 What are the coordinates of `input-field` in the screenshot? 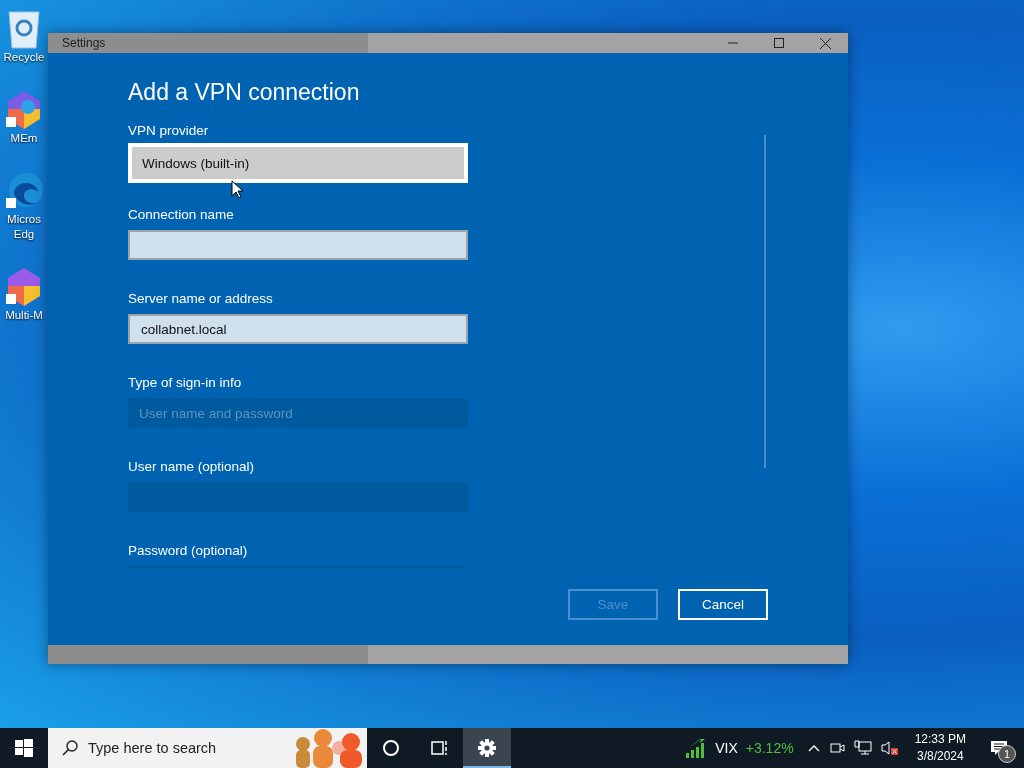 It's located at (298, 245).